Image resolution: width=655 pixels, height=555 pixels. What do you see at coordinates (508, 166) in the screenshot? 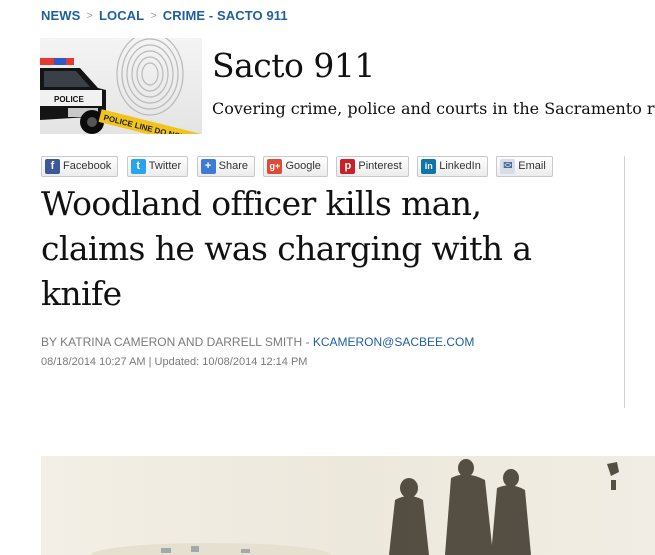
I see `email-icon: ✉` at bounding box center [508, 166].